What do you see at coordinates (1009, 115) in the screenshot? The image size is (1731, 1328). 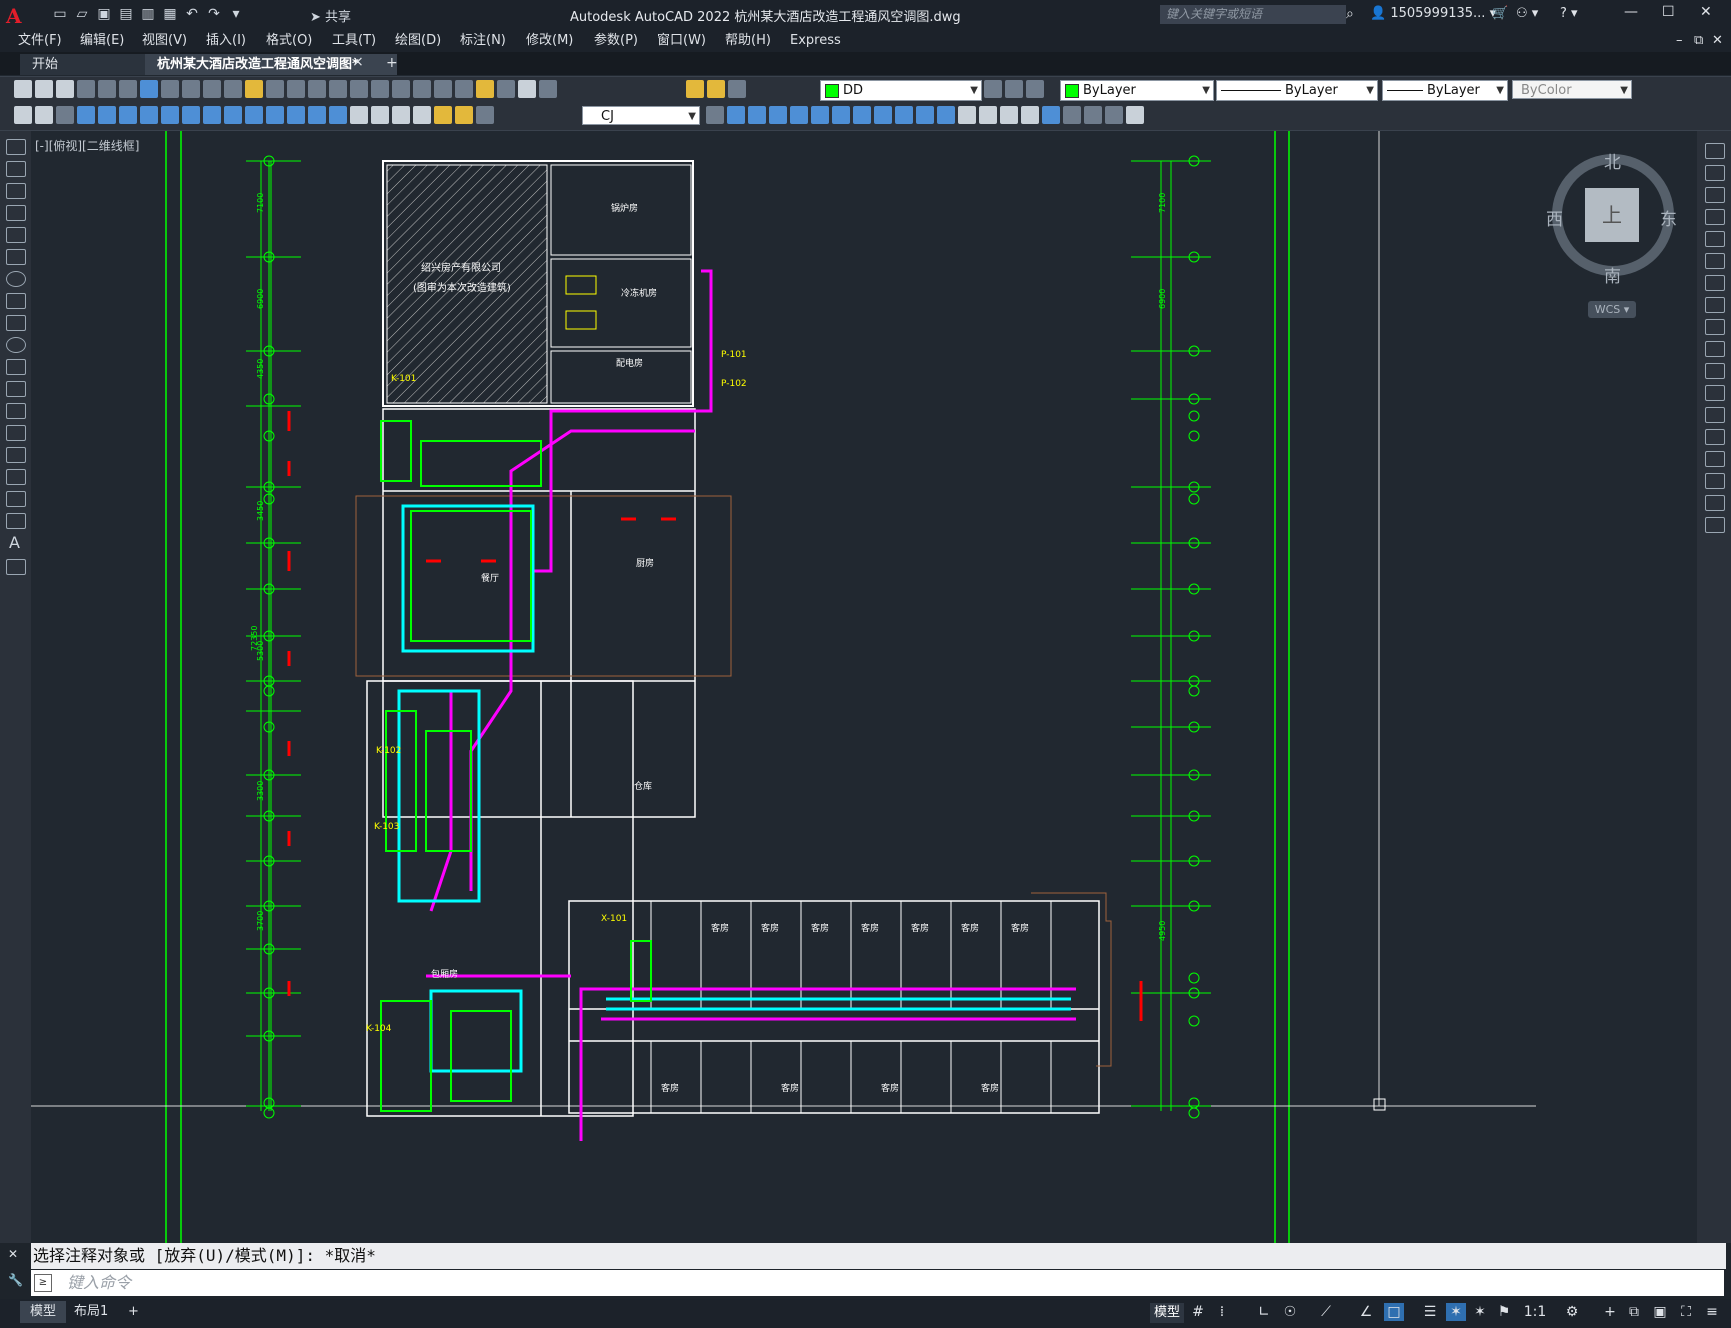 I see `flatten-icon` at bounding box center [1009, 115].